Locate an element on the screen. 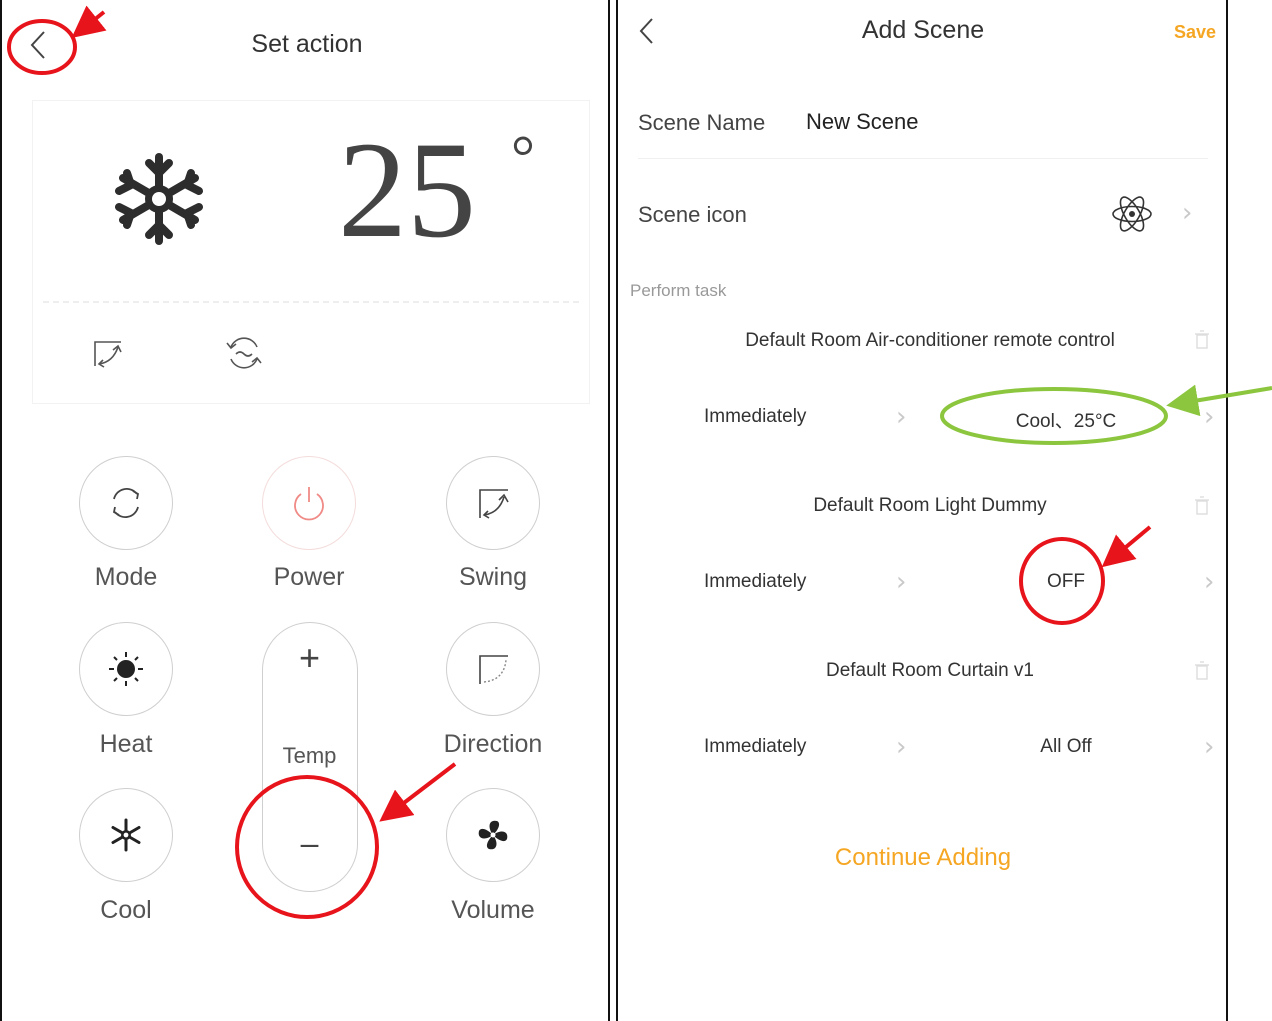 The width and height of the screenshot is (1272, 1021). direction-icon is located at coordinates (493, 669).